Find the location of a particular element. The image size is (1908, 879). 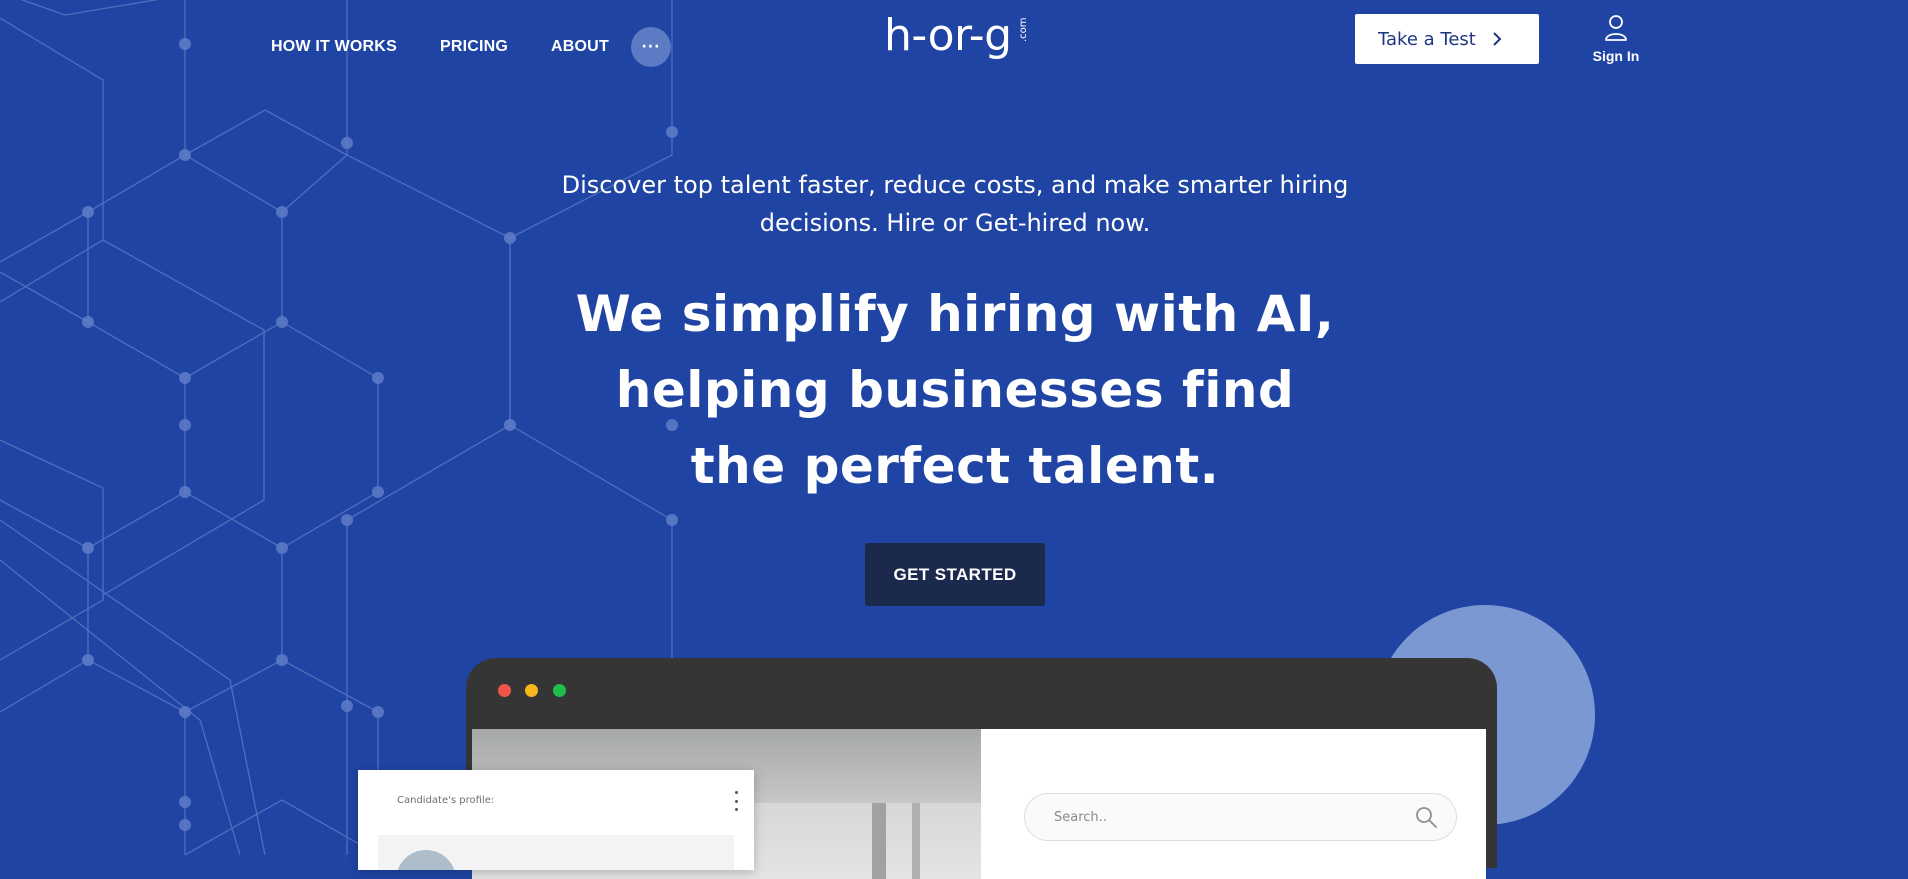

more-menu-button: ··· is located at coordinates (650, 47).